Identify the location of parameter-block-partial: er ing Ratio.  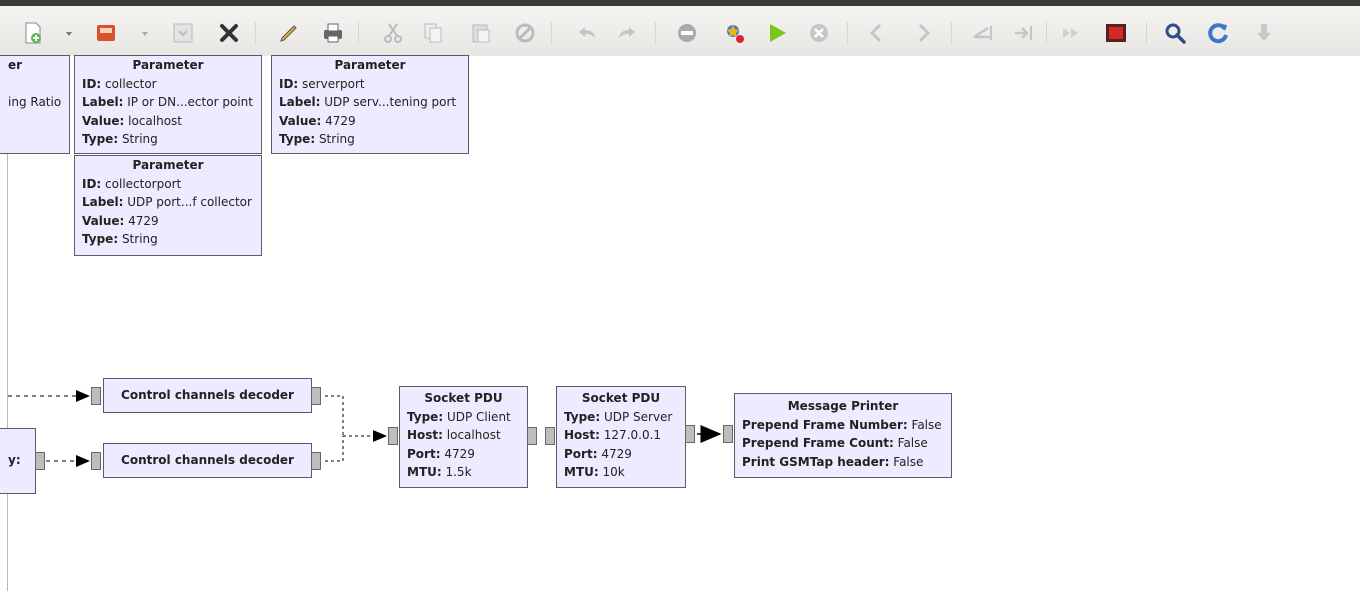
(35, 104).